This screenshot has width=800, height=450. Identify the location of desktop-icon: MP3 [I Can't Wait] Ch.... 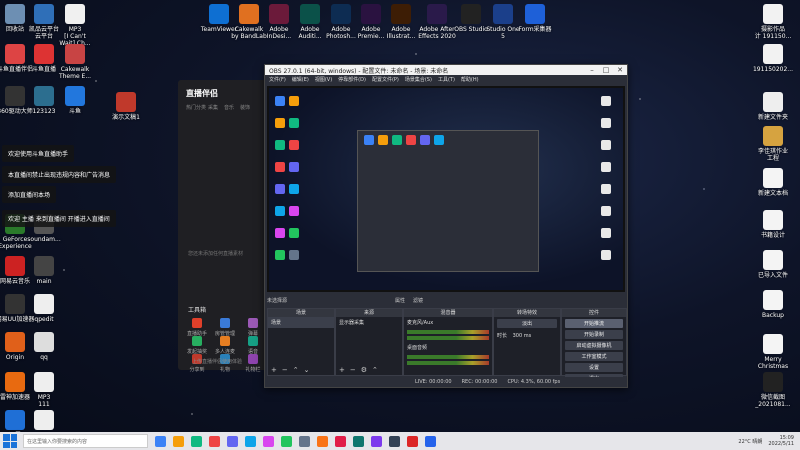
(75, 25).